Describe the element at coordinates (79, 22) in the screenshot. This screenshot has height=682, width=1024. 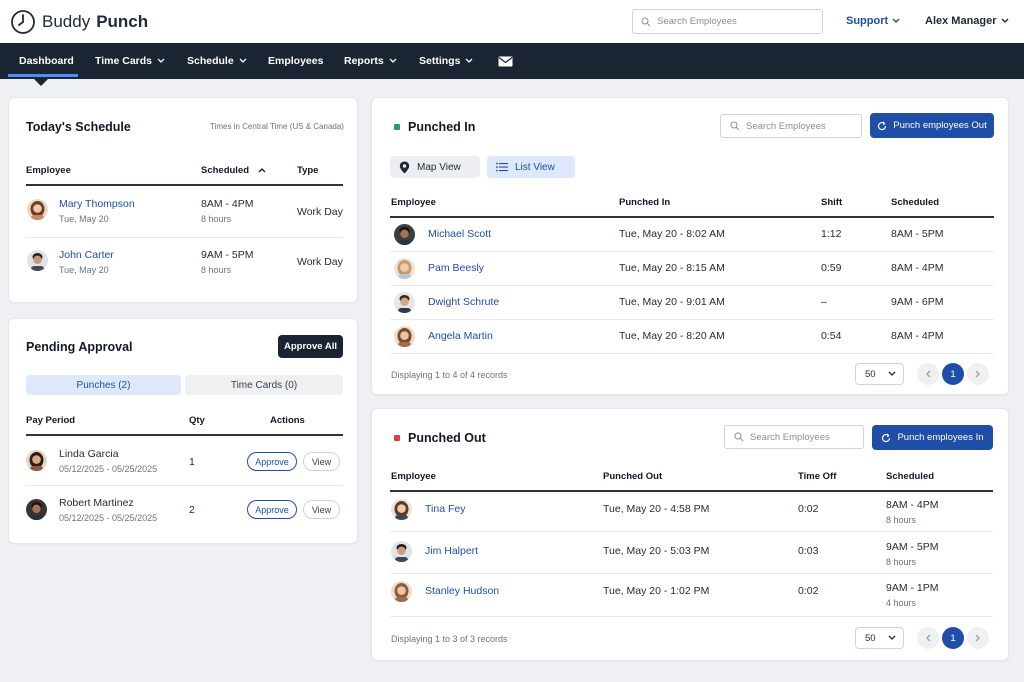
I see `logo: Buddy Punch` at that location.